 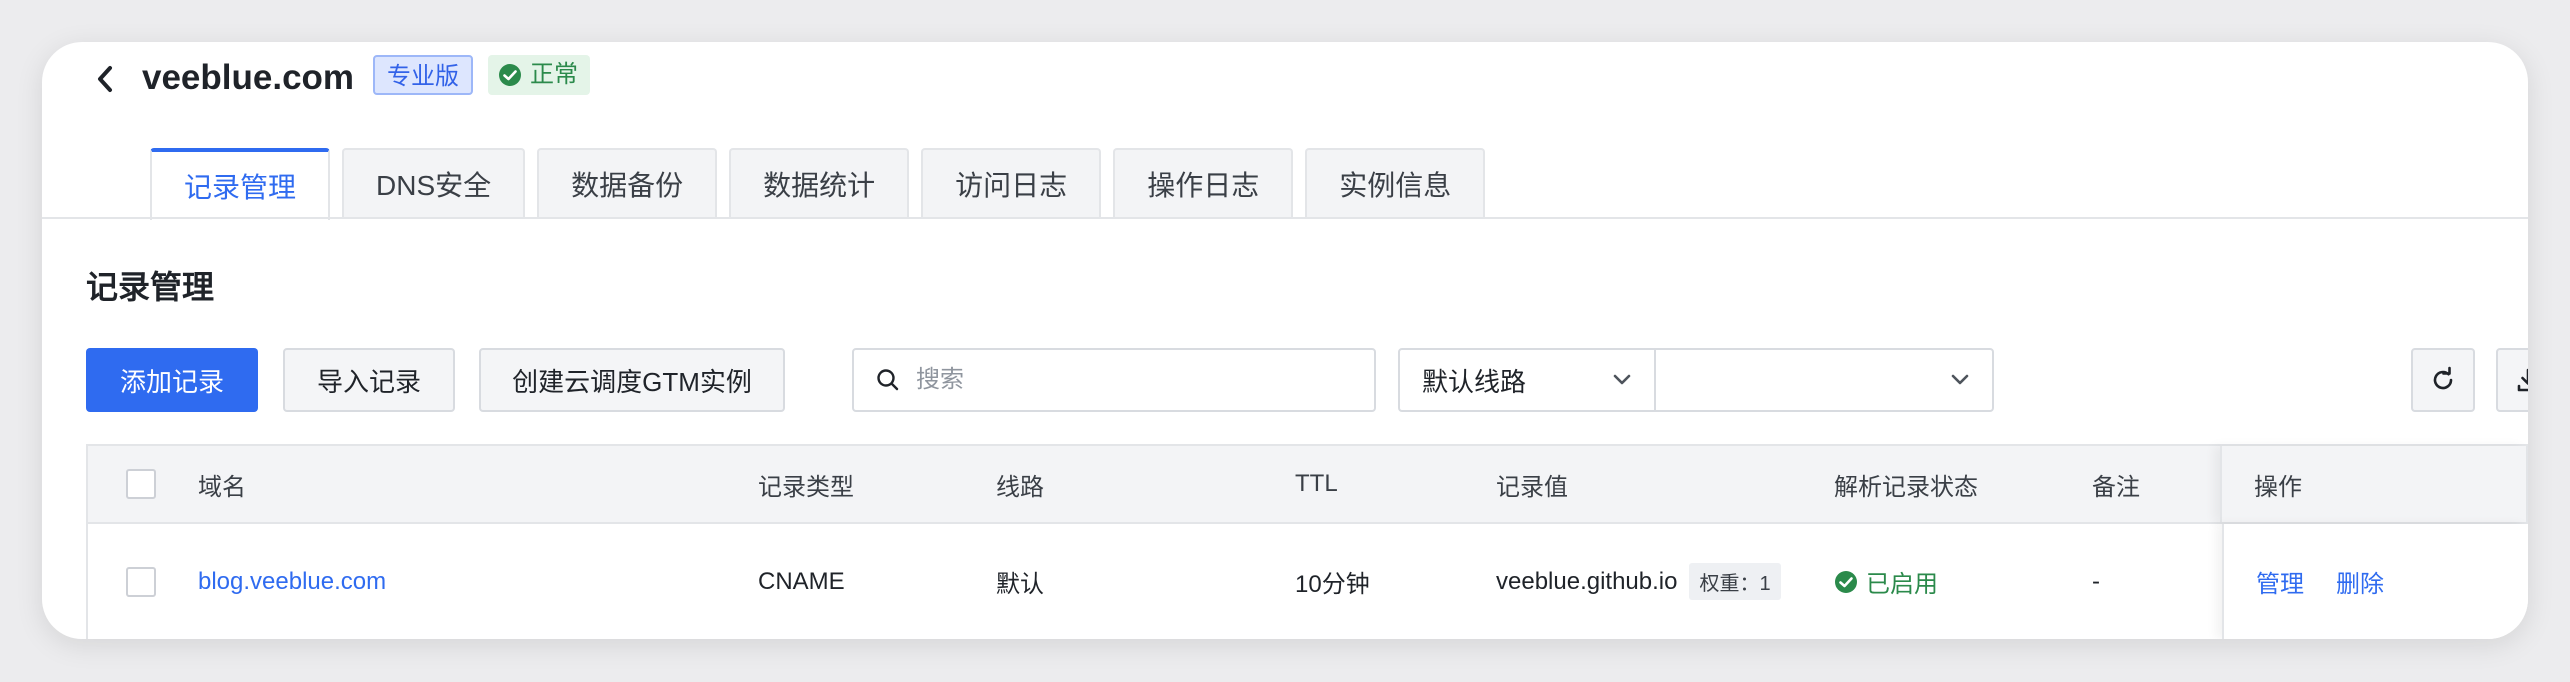 I want to click on page-title: veeblue.com, so click(x=248, y=77).